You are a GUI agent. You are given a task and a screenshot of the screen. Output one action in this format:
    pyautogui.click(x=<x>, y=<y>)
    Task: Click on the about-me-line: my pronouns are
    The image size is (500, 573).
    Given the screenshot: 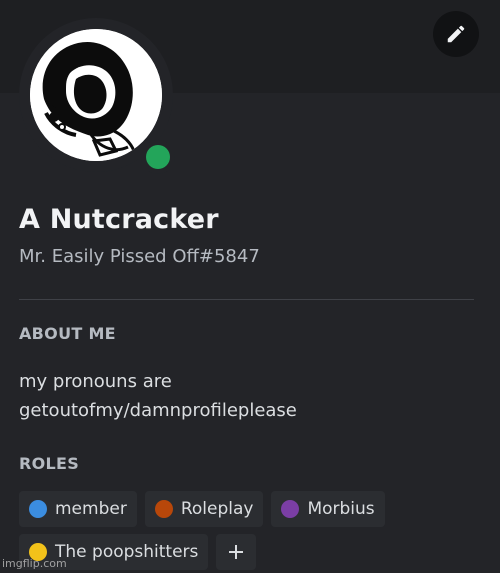 What is the action you would take?
    pyautogui.click(x=95, y=381)
    